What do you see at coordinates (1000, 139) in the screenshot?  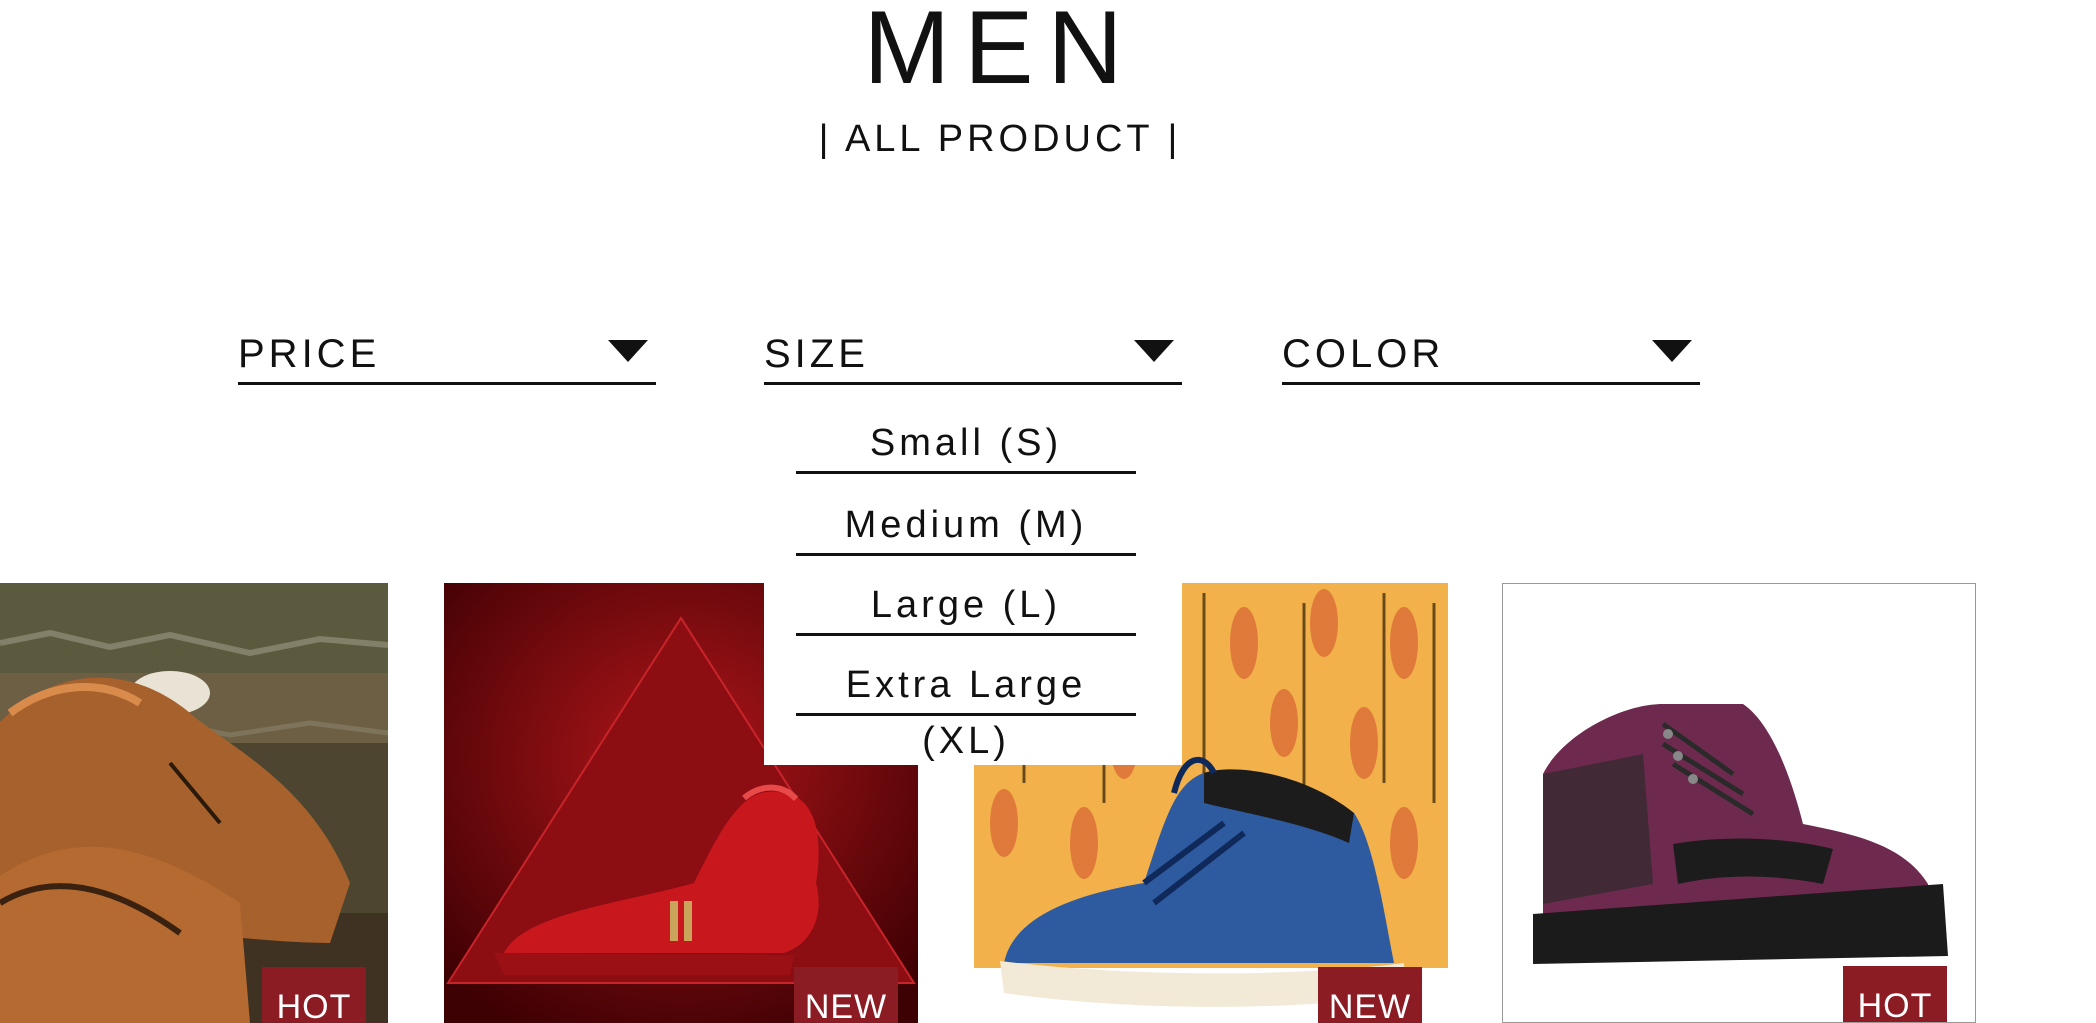 I see `page-subtitle: | ALL PRODUCT |` at bounding box center [1000, 139].